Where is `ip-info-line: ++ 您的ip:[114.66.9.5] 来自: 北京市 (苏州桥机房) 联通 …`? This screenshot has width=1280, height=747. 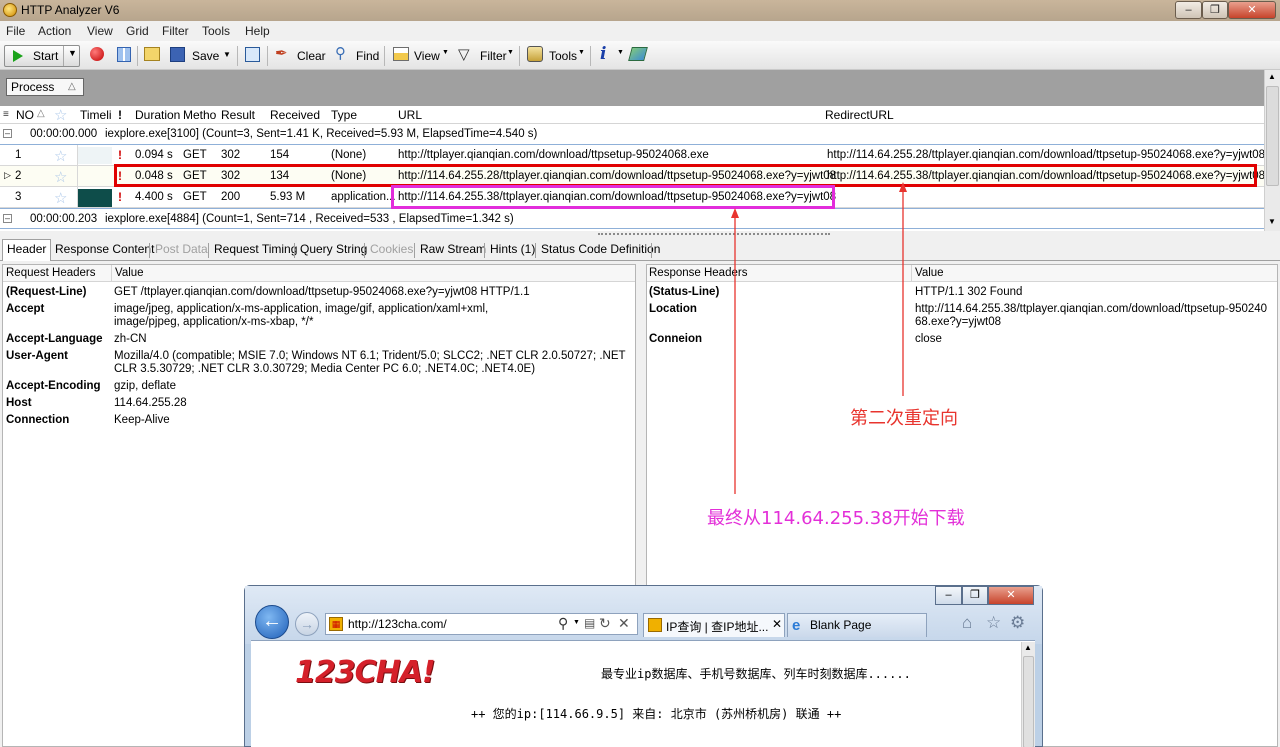
ip-info-line: ++ 您的ip:[114.66.9.5] 来自: 北京市 (苏州桥机房) 联通 … is located at coordinates (656, 714).